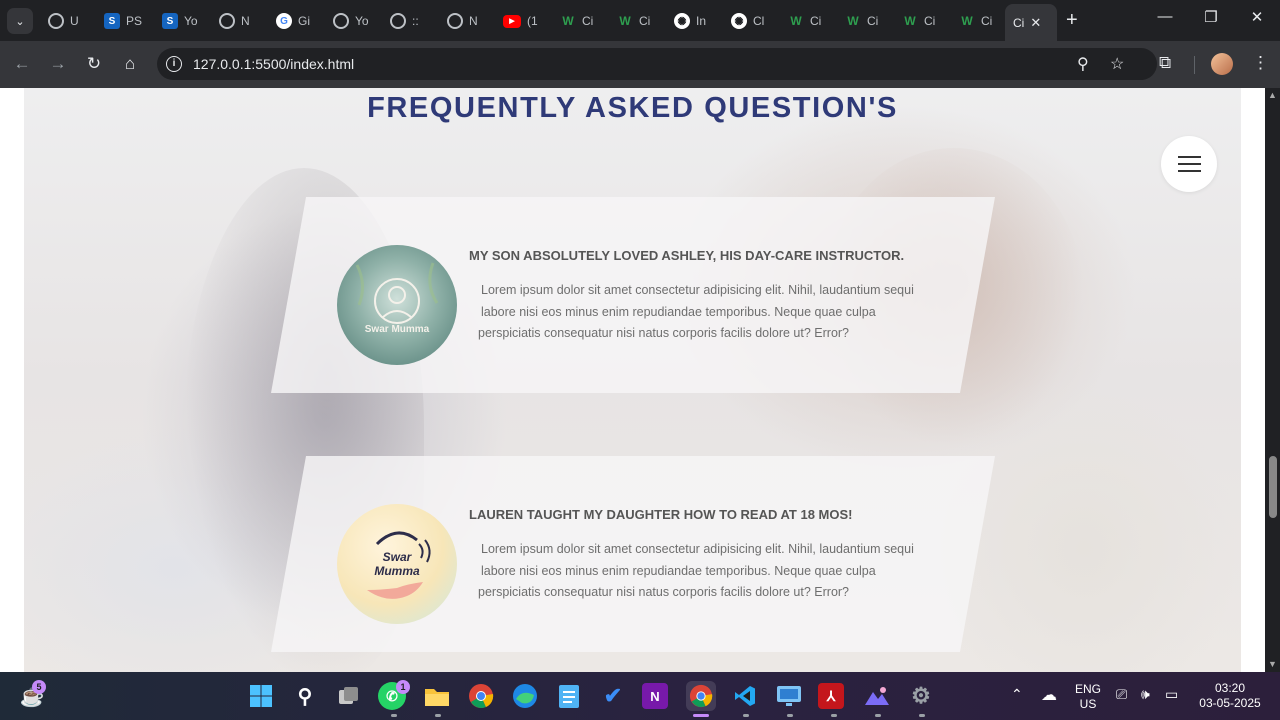  Describe the element at coordinates (134, 21) in the screenshot. I see `tab-title: PS` at that location.